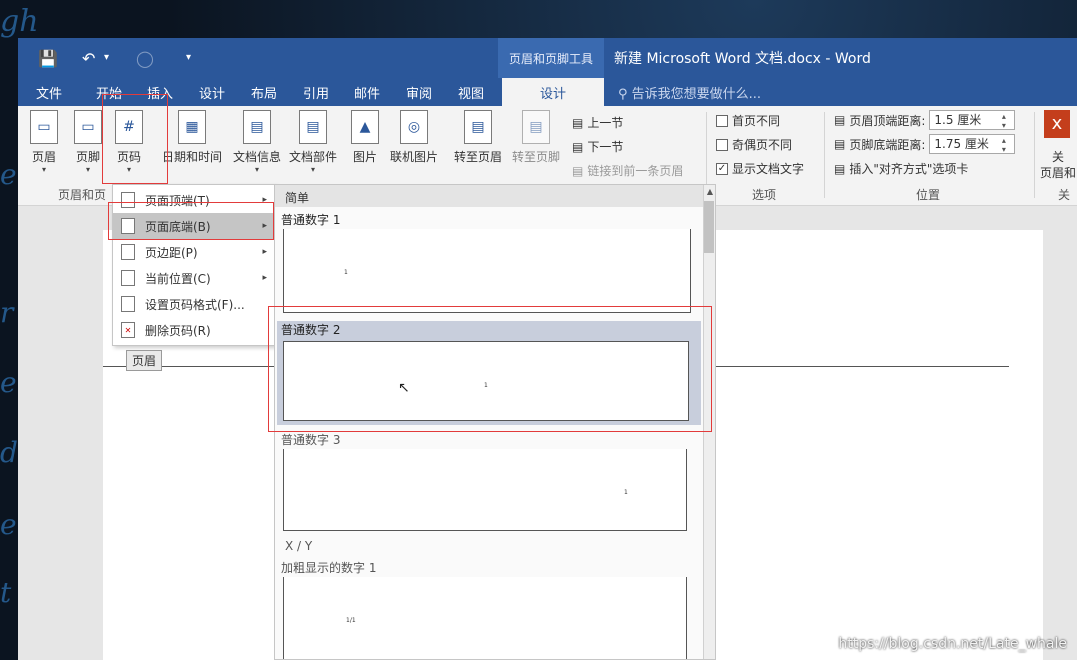 The image size is (1077, 660). Describe the element at coordinates (367, 92) in the screenshot. I see `tab-mailings: 邮件` at that location.